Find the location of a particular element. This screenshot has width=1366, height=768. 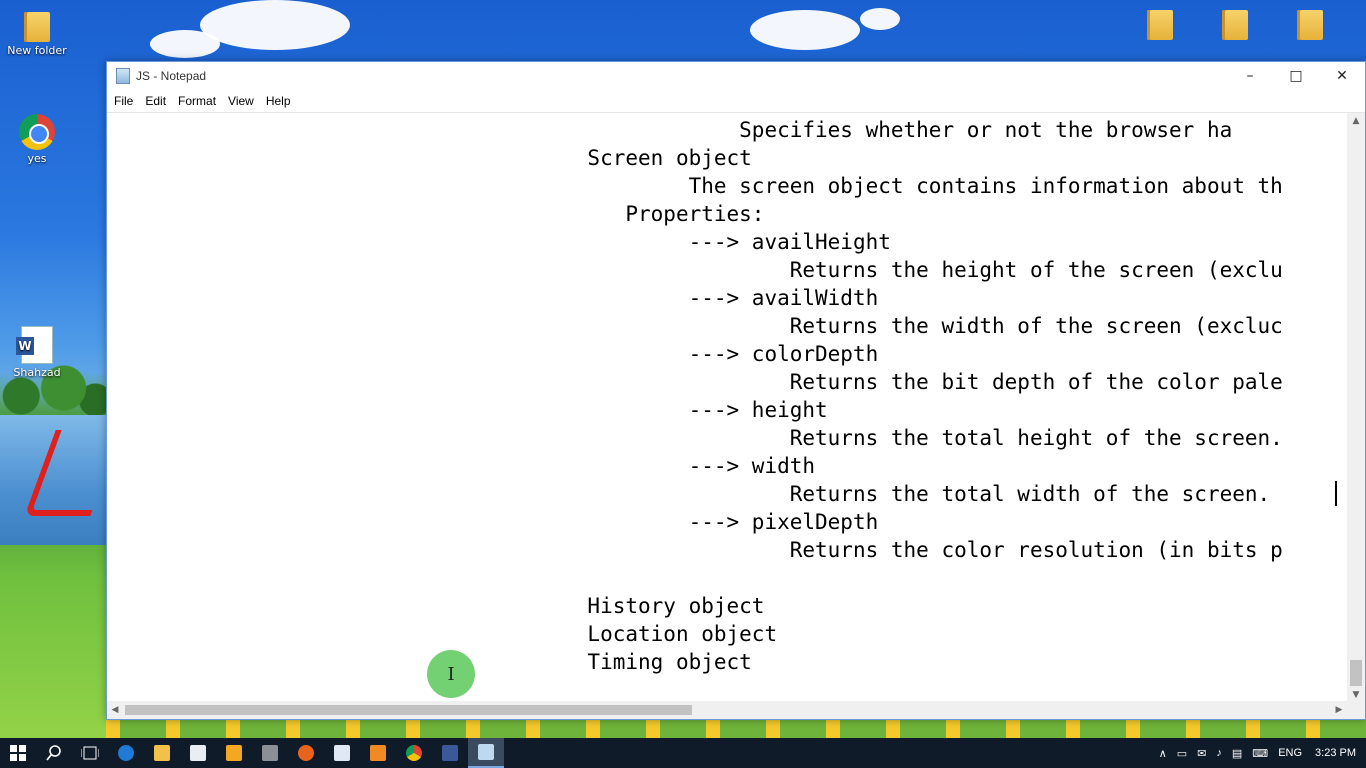

editor-line: Returns the total width of the screen. is located at coordinates (689, 494).